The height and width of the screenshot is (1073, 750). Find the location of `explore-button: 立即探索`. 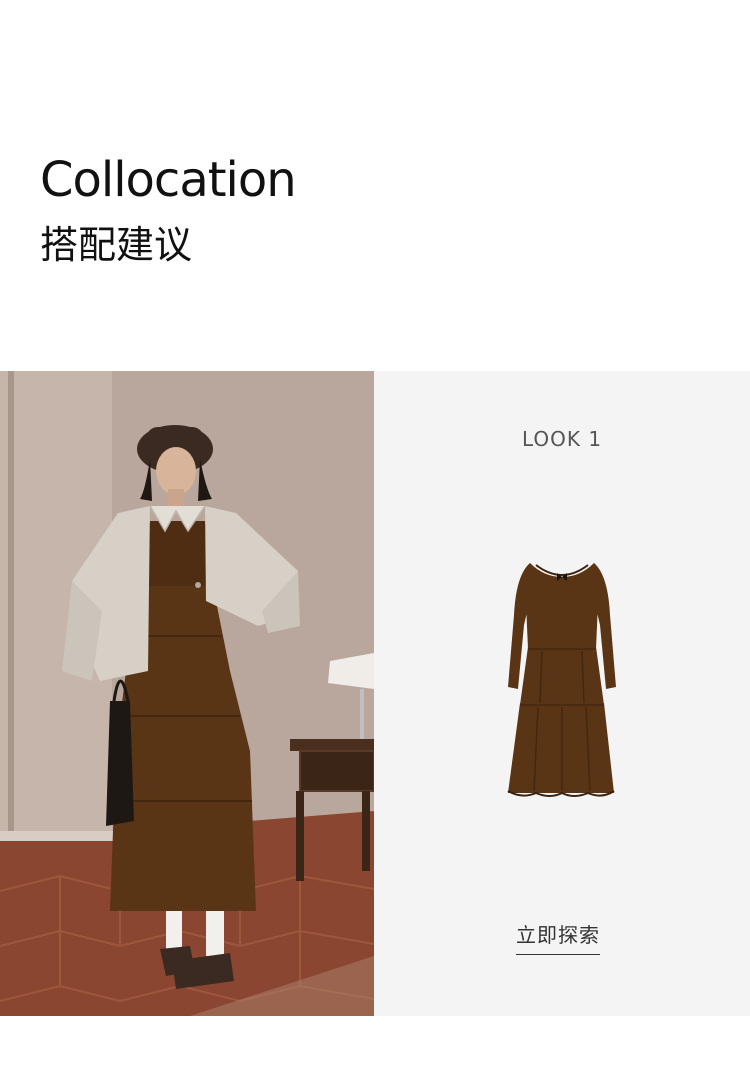

explore-button: 立即探索 is located at coordinates (558, 937).